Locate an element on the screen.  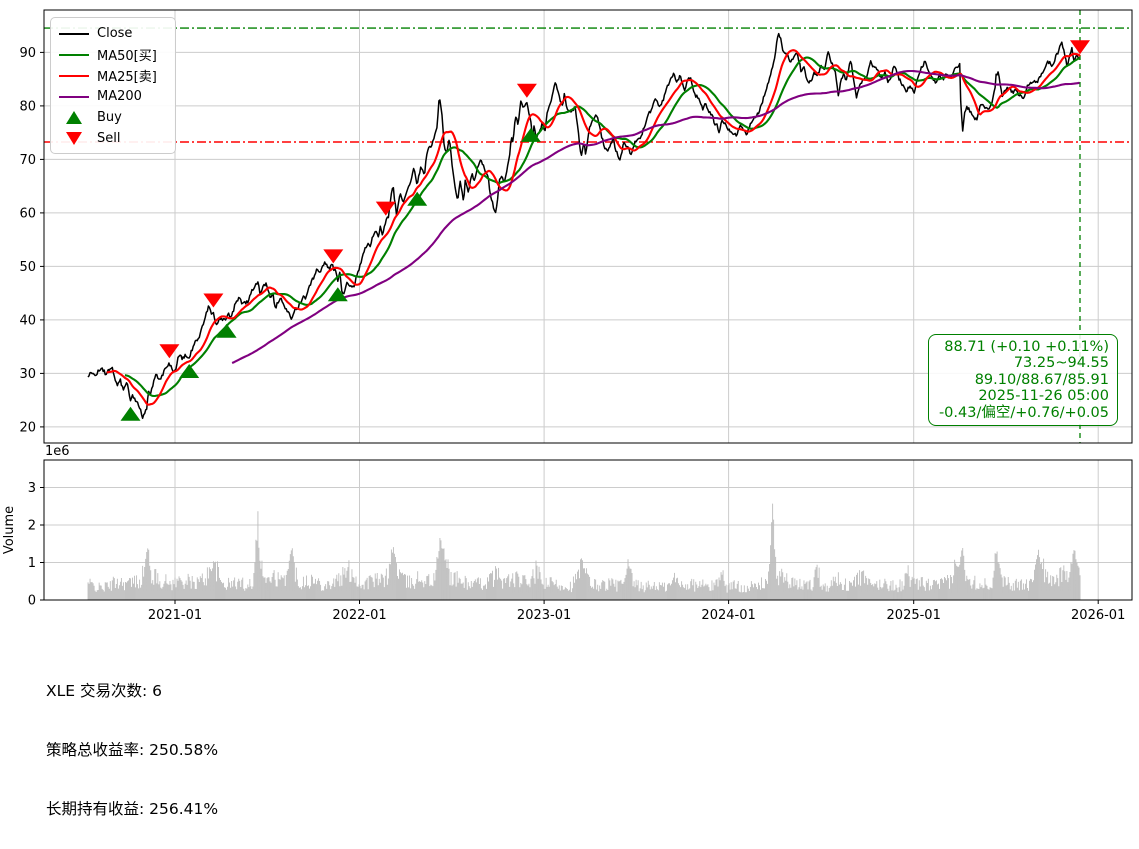
legend: Close MA50[买] MA25[卖] MA200 Buy Sell is located at coordinates (113, 85).